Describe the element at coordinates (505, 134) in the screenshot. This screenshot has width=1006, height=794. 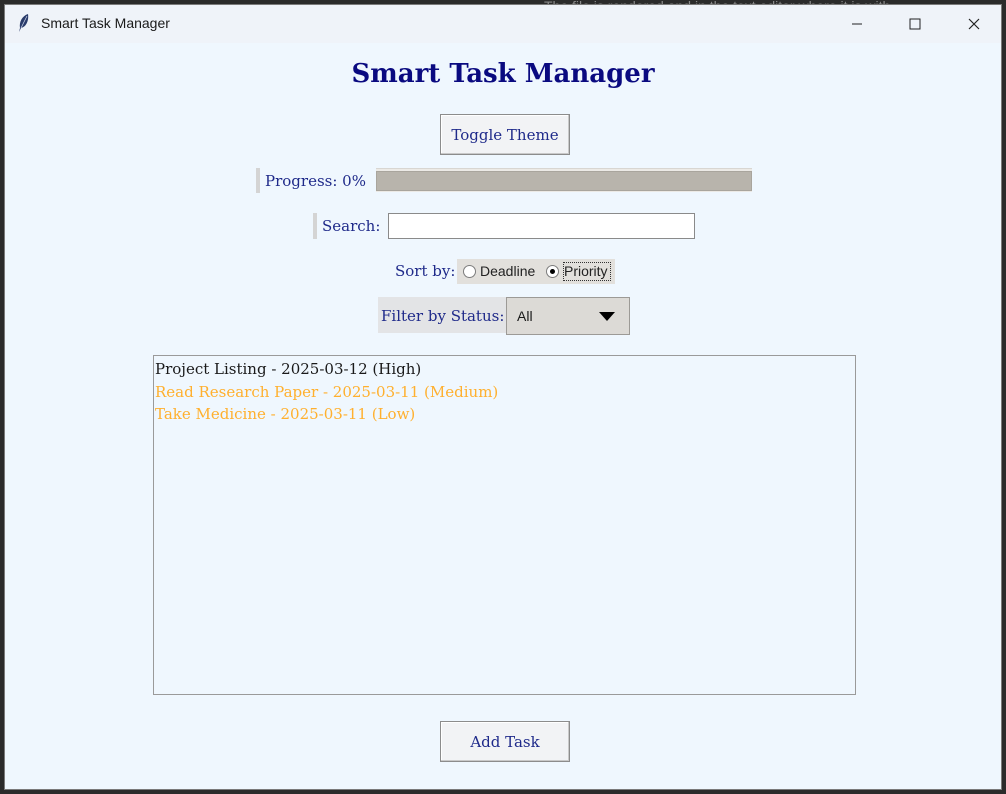
I see `toggle-theme-button: Toggle Theme` at that location.